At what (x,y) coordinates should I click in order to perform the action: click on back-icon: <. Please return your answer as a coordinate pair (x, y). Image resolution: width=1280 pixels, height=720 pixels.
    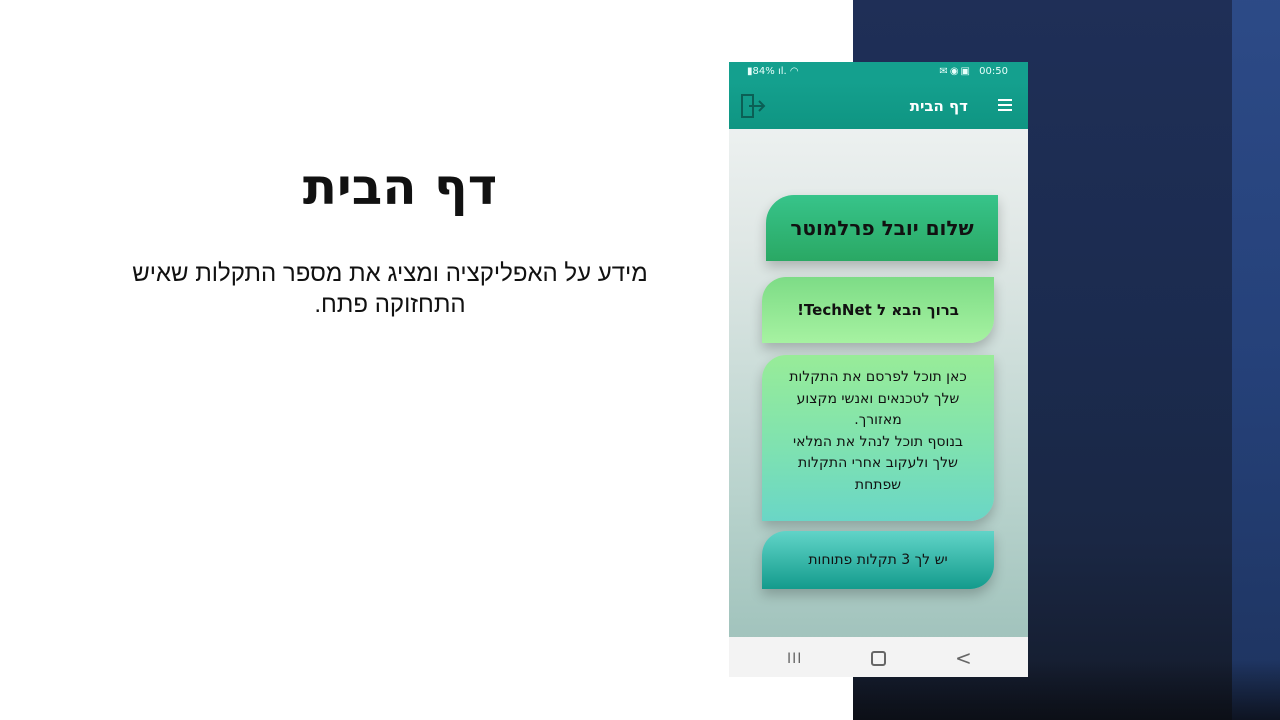
    Looking at the image, I should click on (963, 658).